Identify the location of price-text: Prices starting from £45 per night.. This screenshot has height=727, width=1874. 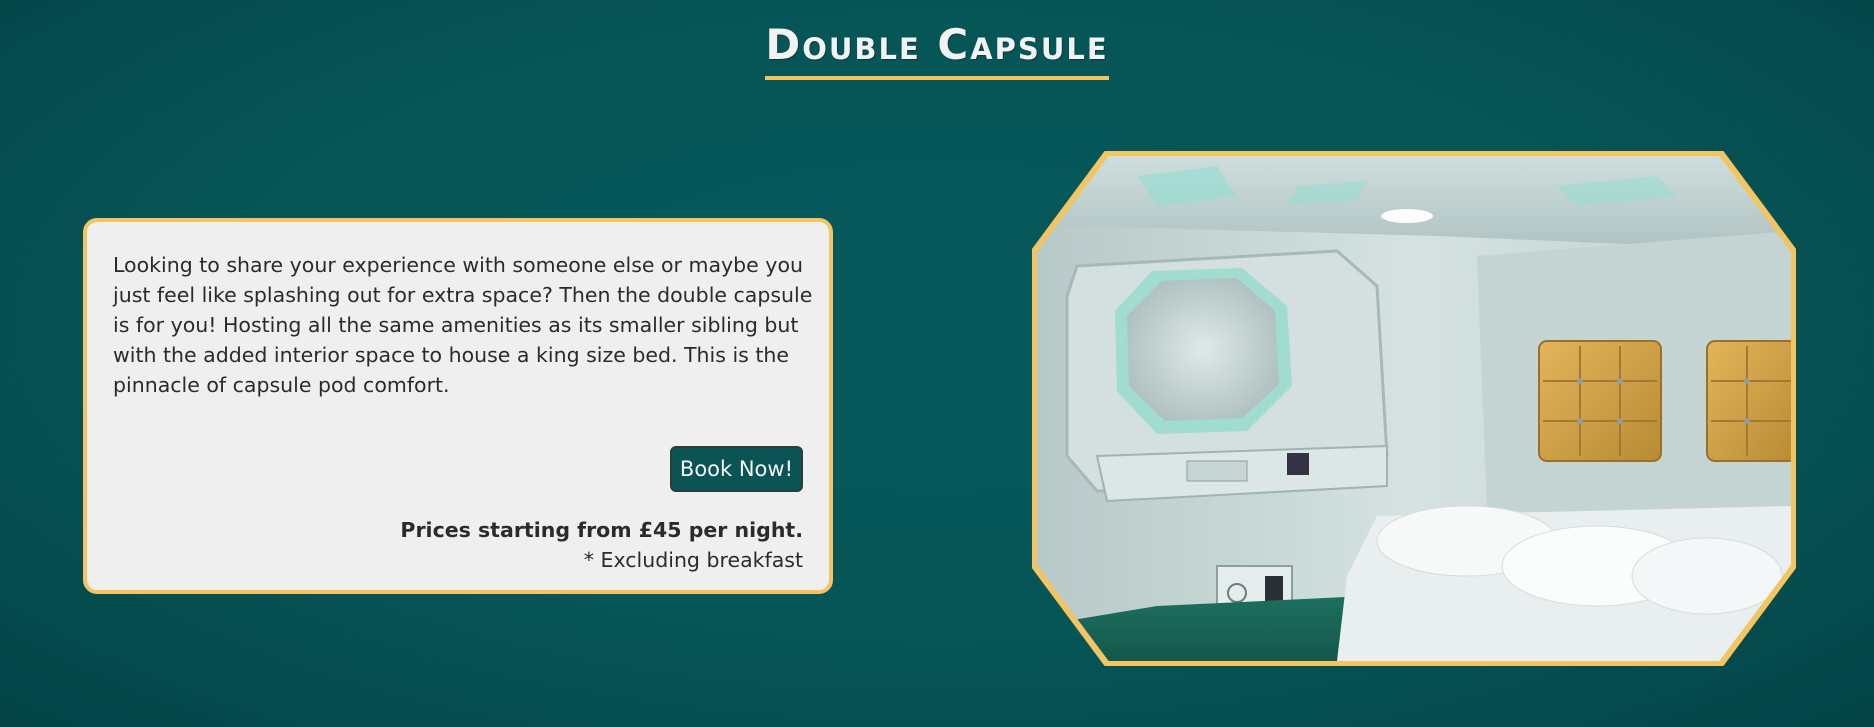
(601, 530).